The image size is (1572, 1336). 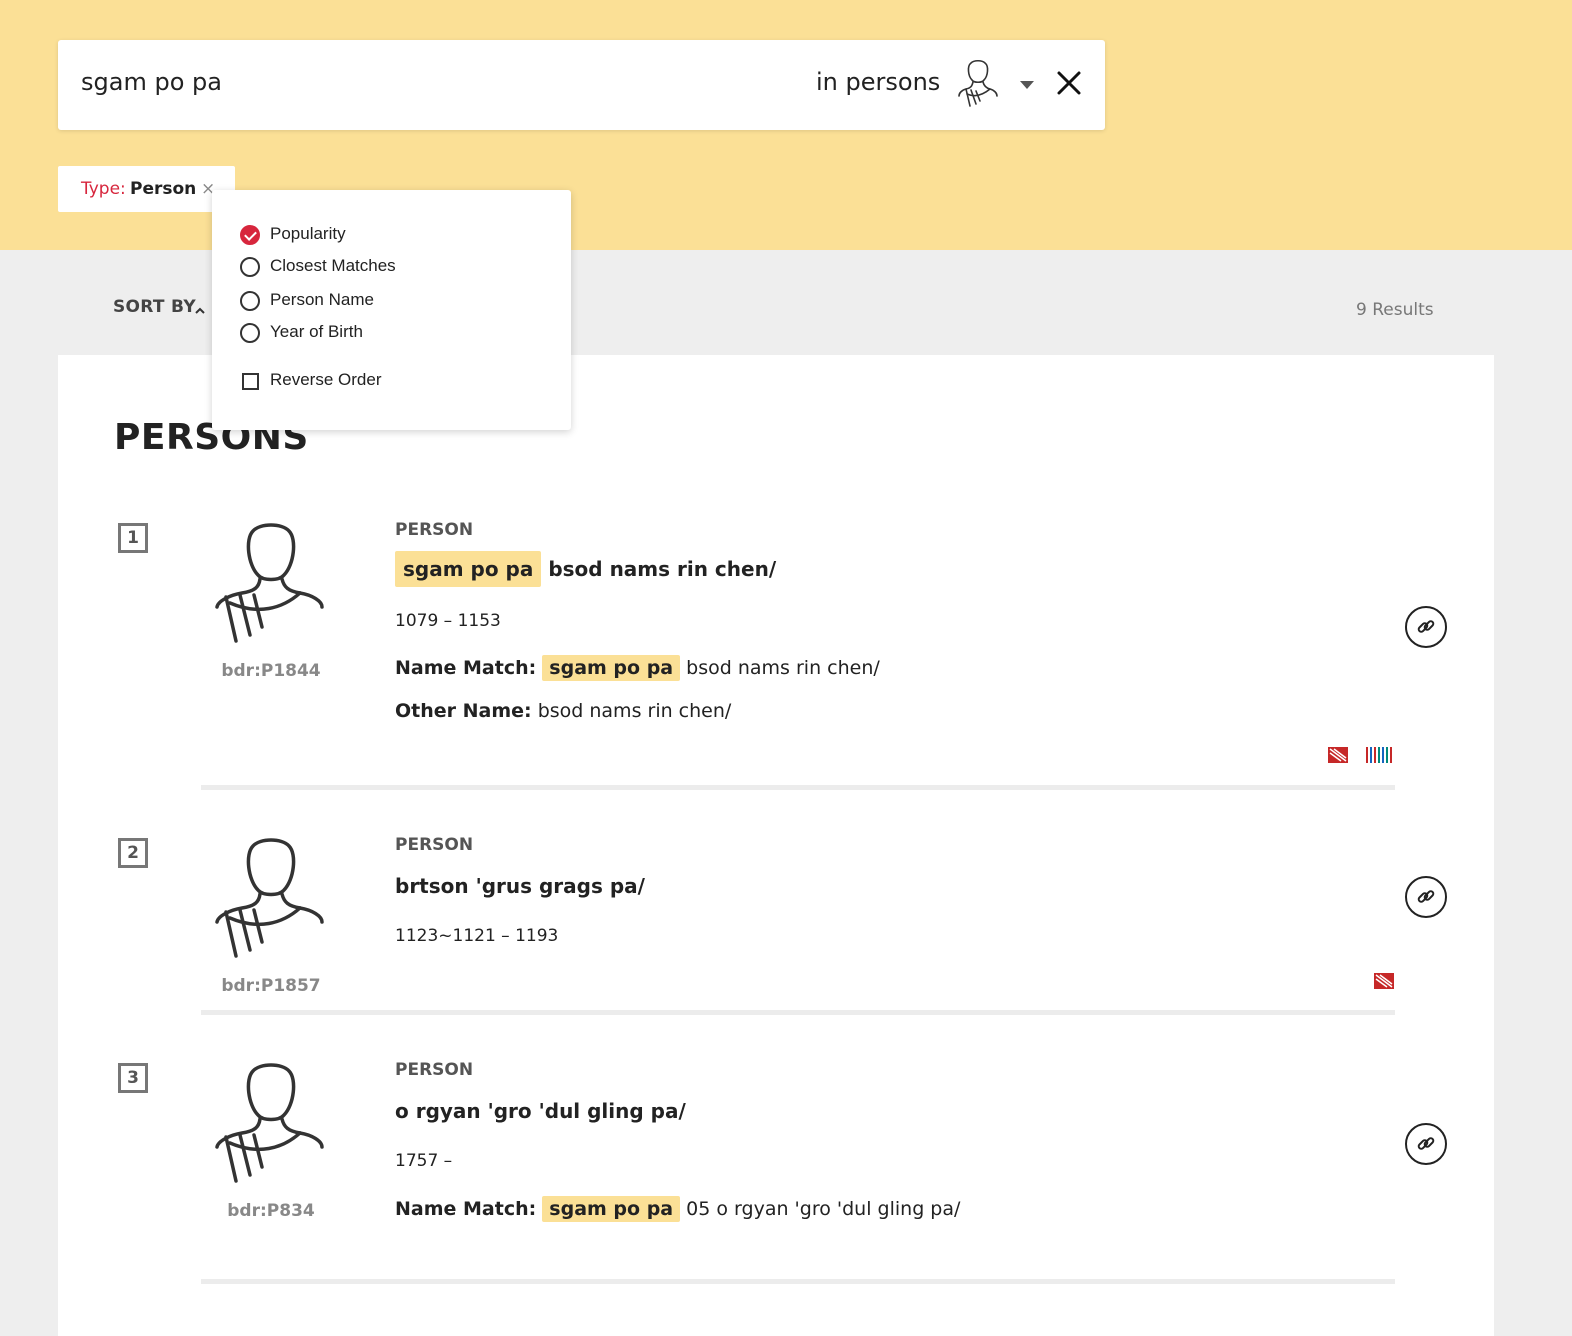 I want to click on result-number: 3, so click(x=133, y=1078).